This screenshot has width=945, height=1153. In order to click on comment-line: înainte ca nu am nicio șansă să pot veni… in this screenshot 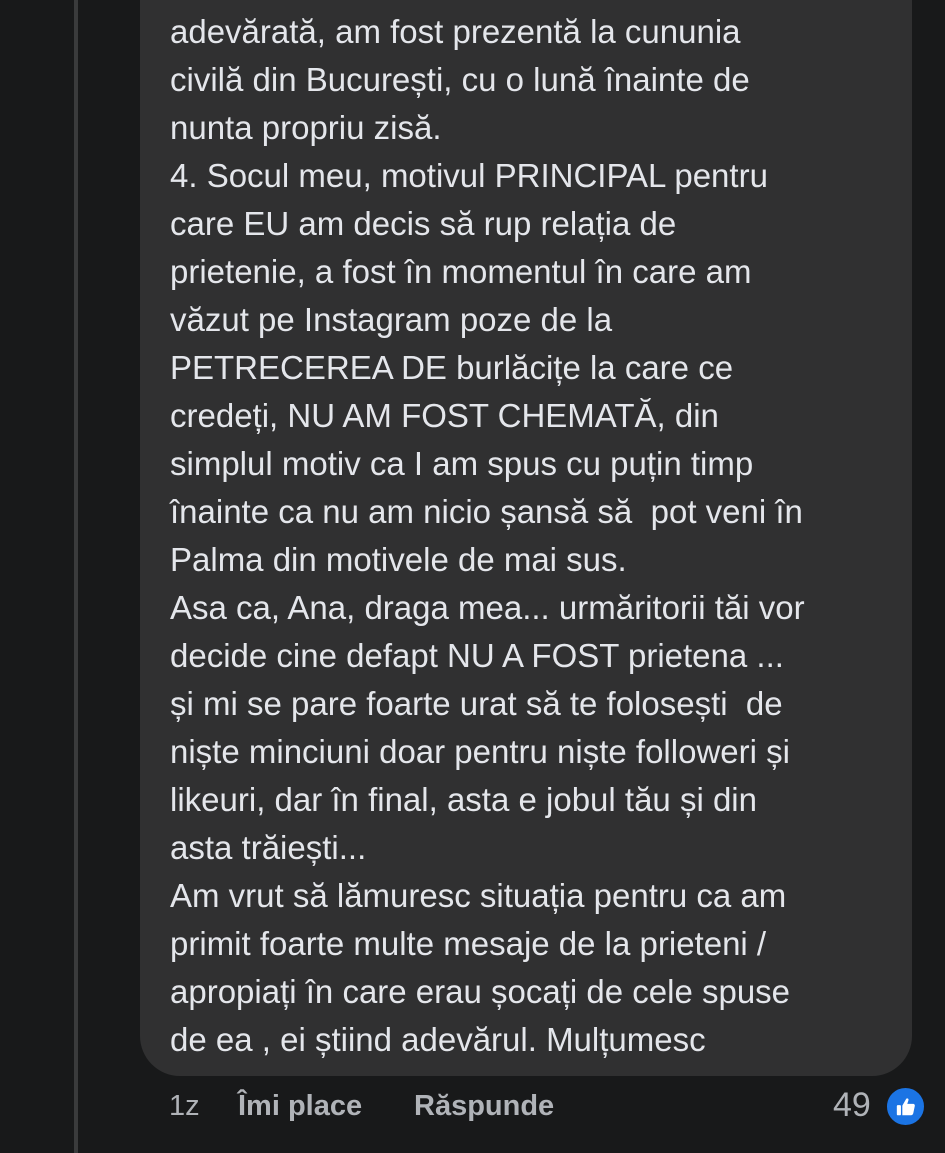, I will do `click(486, 511)`.